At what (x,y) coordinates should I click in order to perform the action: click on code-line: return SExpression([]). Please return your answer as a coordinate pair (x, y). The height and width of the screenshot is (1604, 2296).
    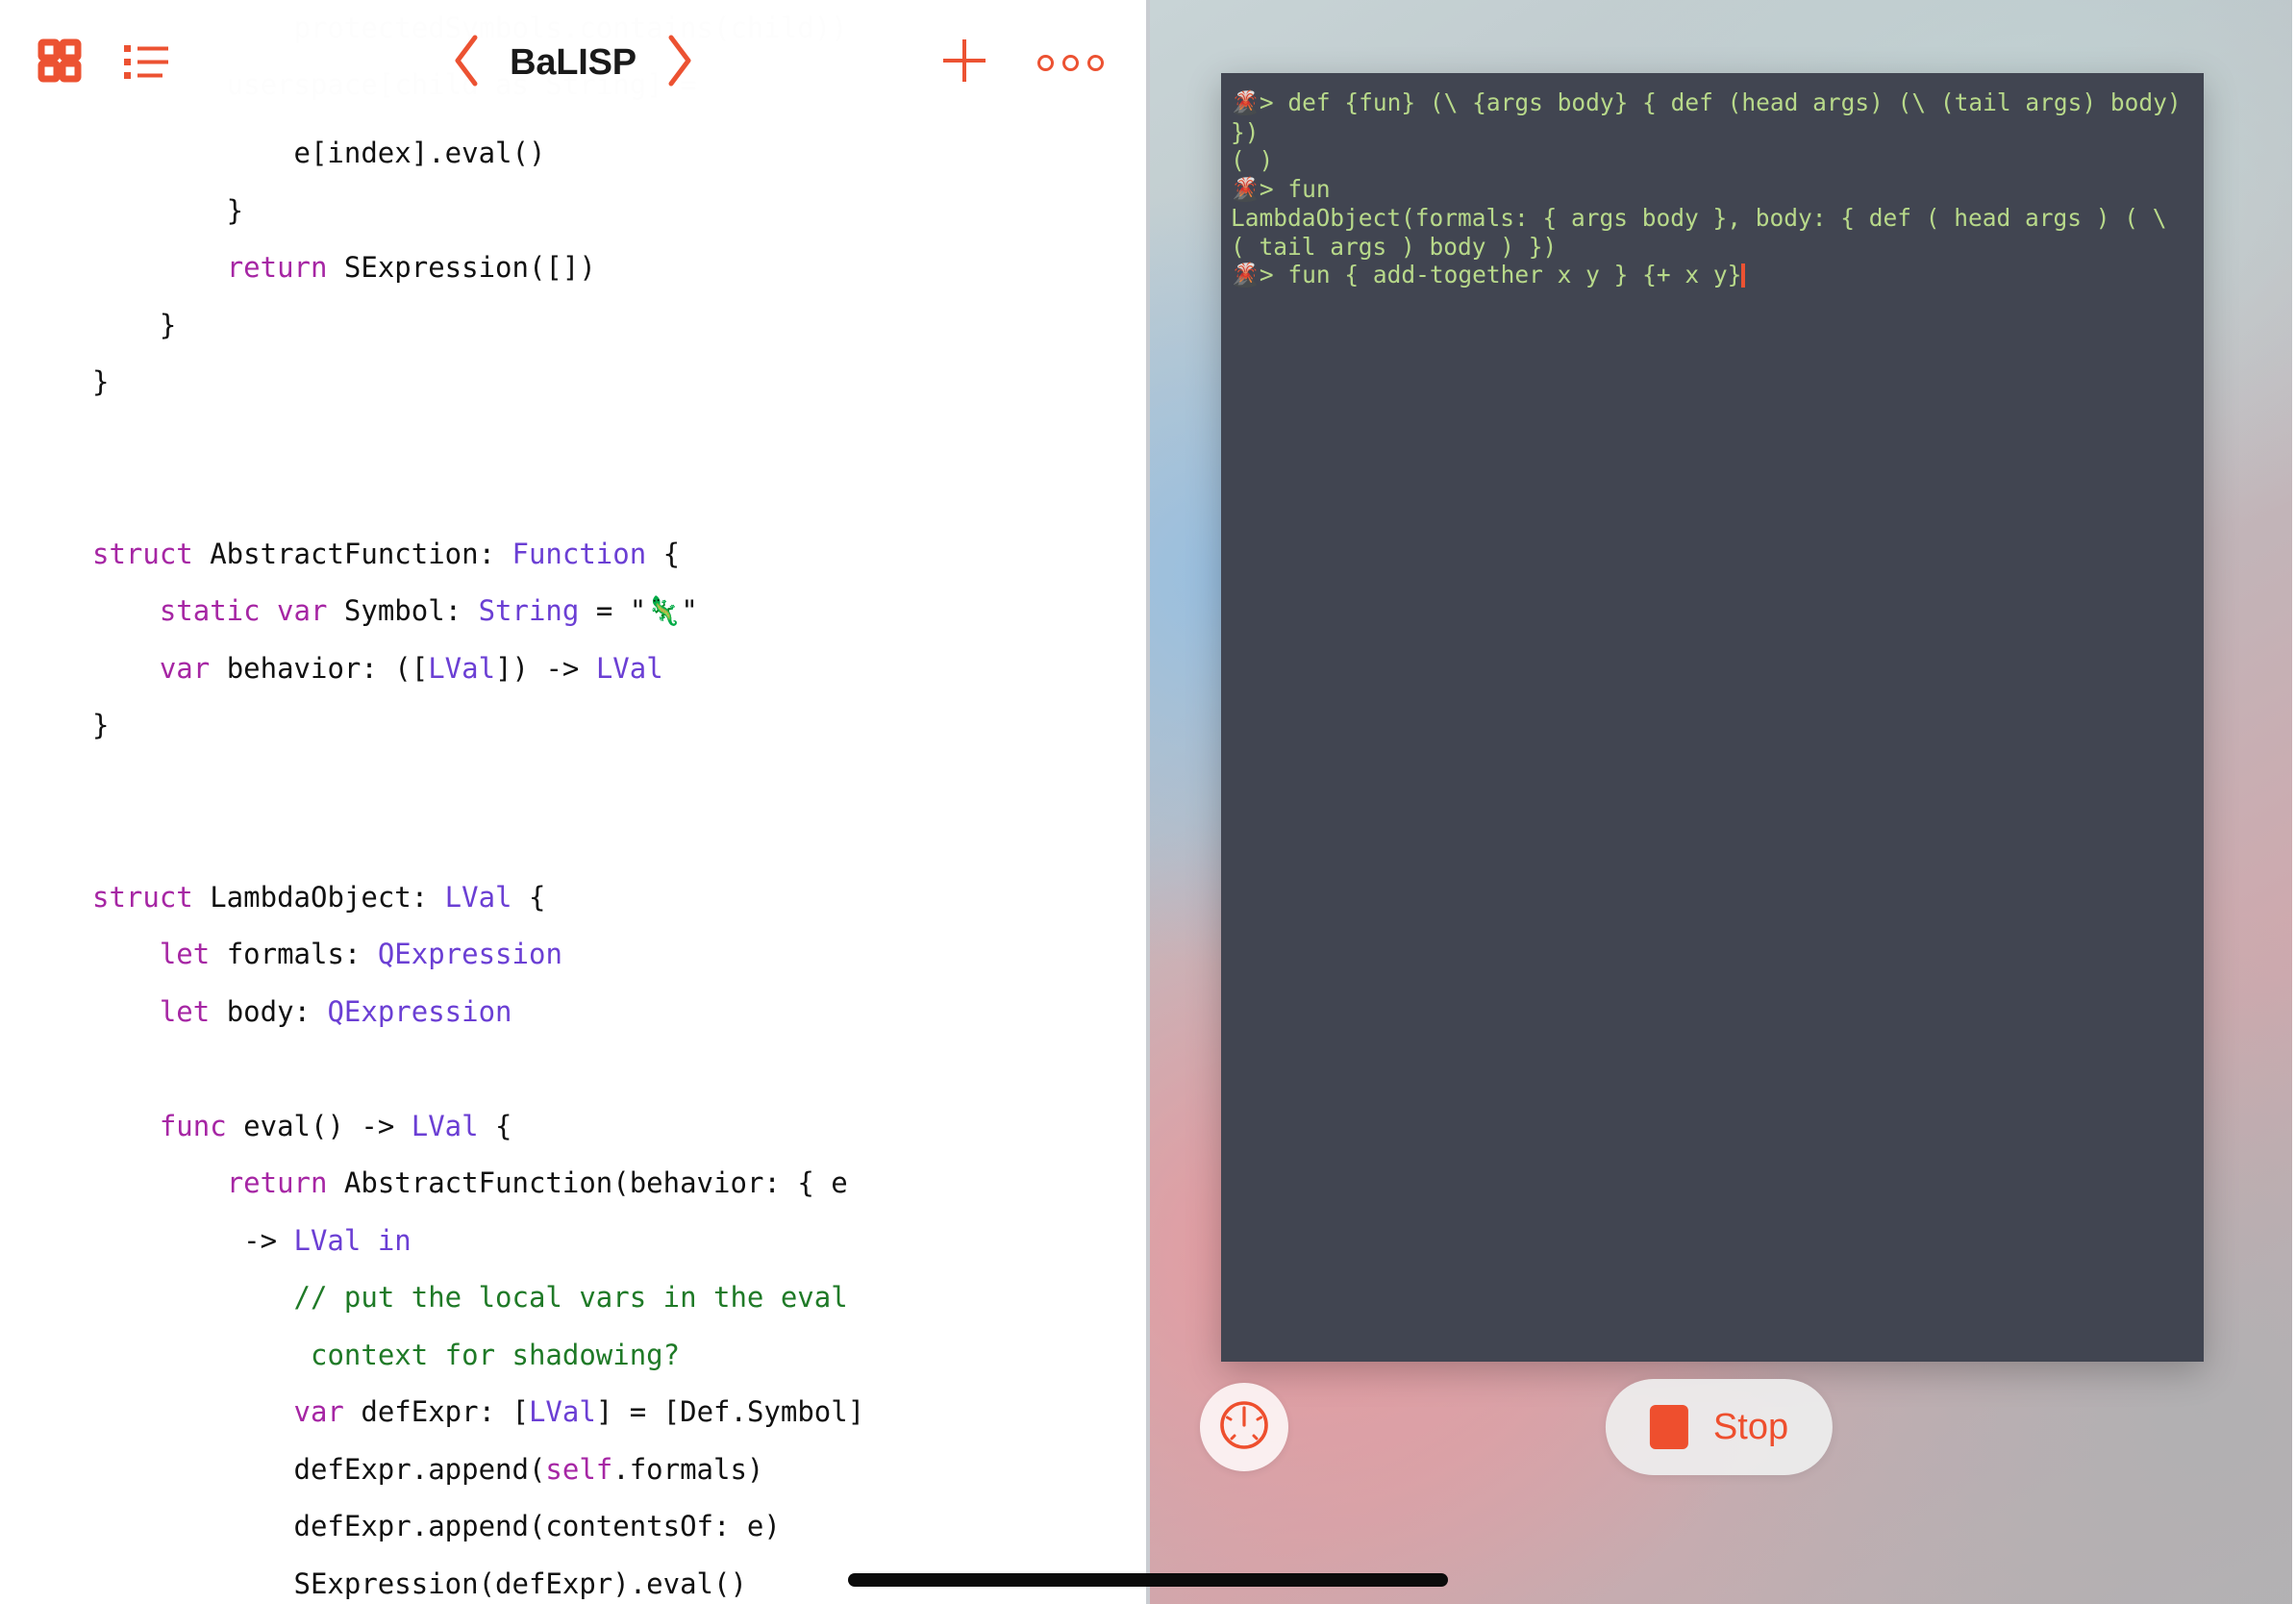
    Looking at the image, I should click on (619, 268).